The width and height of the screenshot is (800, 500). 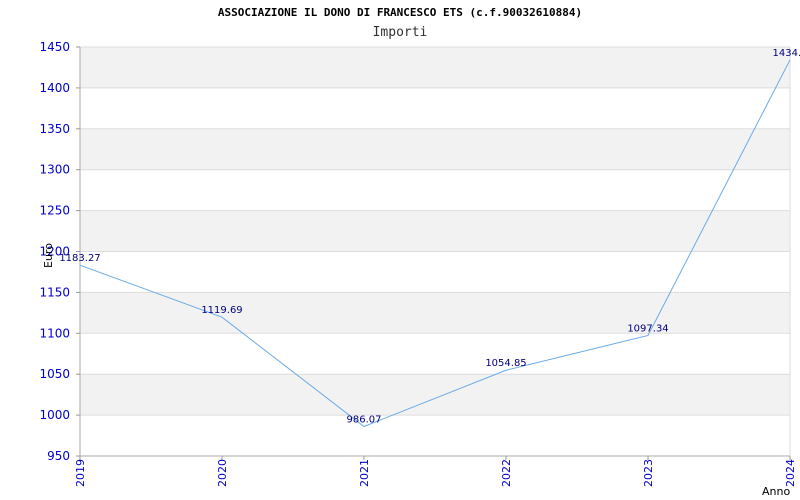 I want to click on y-axis-label: Euro, so click(x=48, y=255).